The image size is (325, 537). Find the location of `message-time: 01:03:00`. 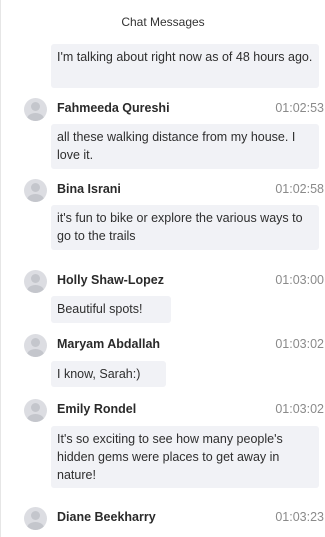

message-time: 01:03:00 is located at coordinates (299, 280).